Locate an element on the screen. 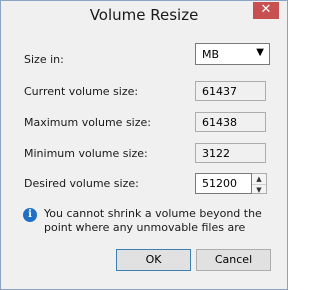 This screenshot has height=290, width=320. current-size-field: 61437 is located at coordinates (230, 91).